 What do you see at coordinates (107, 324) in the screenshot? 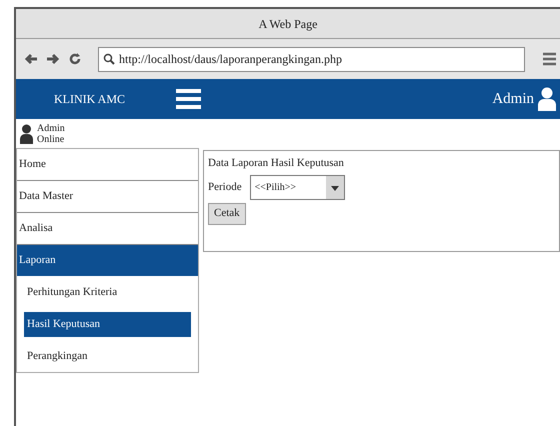
I see `submenu-item: Hasil Keputusan` at bounding box center [107, 324].